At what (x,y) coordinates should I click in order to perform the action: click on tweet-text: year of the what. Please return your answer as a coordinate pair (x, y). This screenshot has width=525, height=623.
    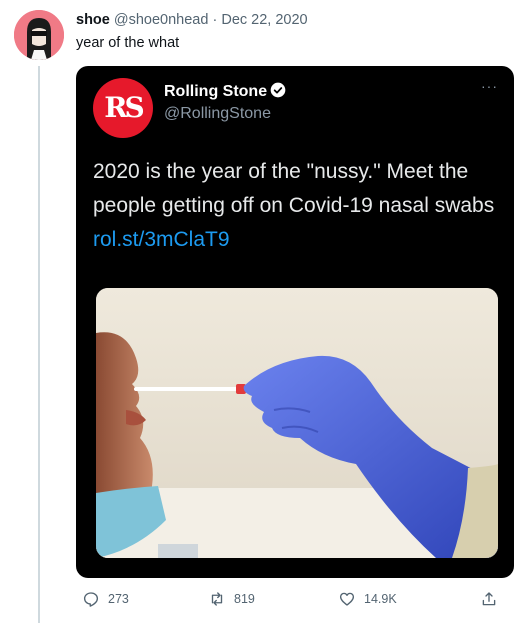
    Looking at the image, I should click on (128, 43).